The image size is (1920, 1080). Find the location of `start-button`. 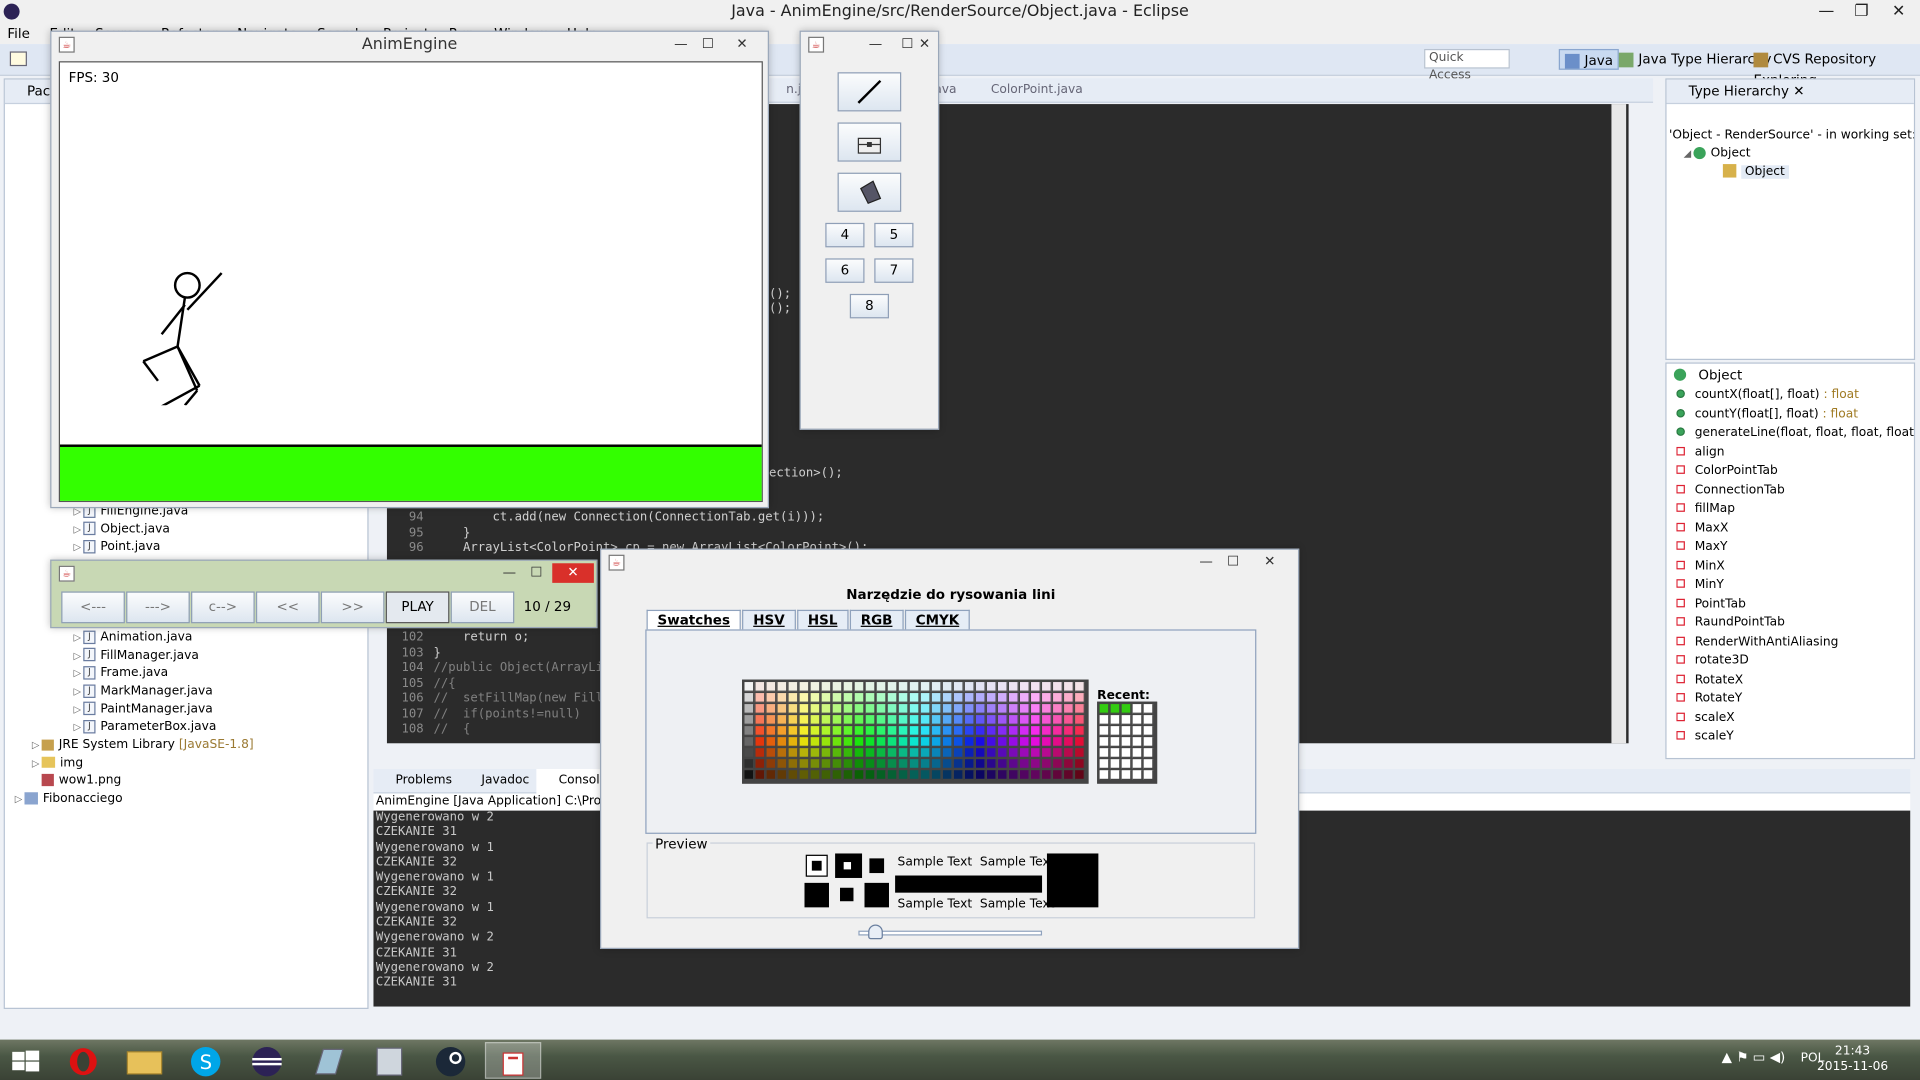

start-button is located at coordinates (28, 1060).